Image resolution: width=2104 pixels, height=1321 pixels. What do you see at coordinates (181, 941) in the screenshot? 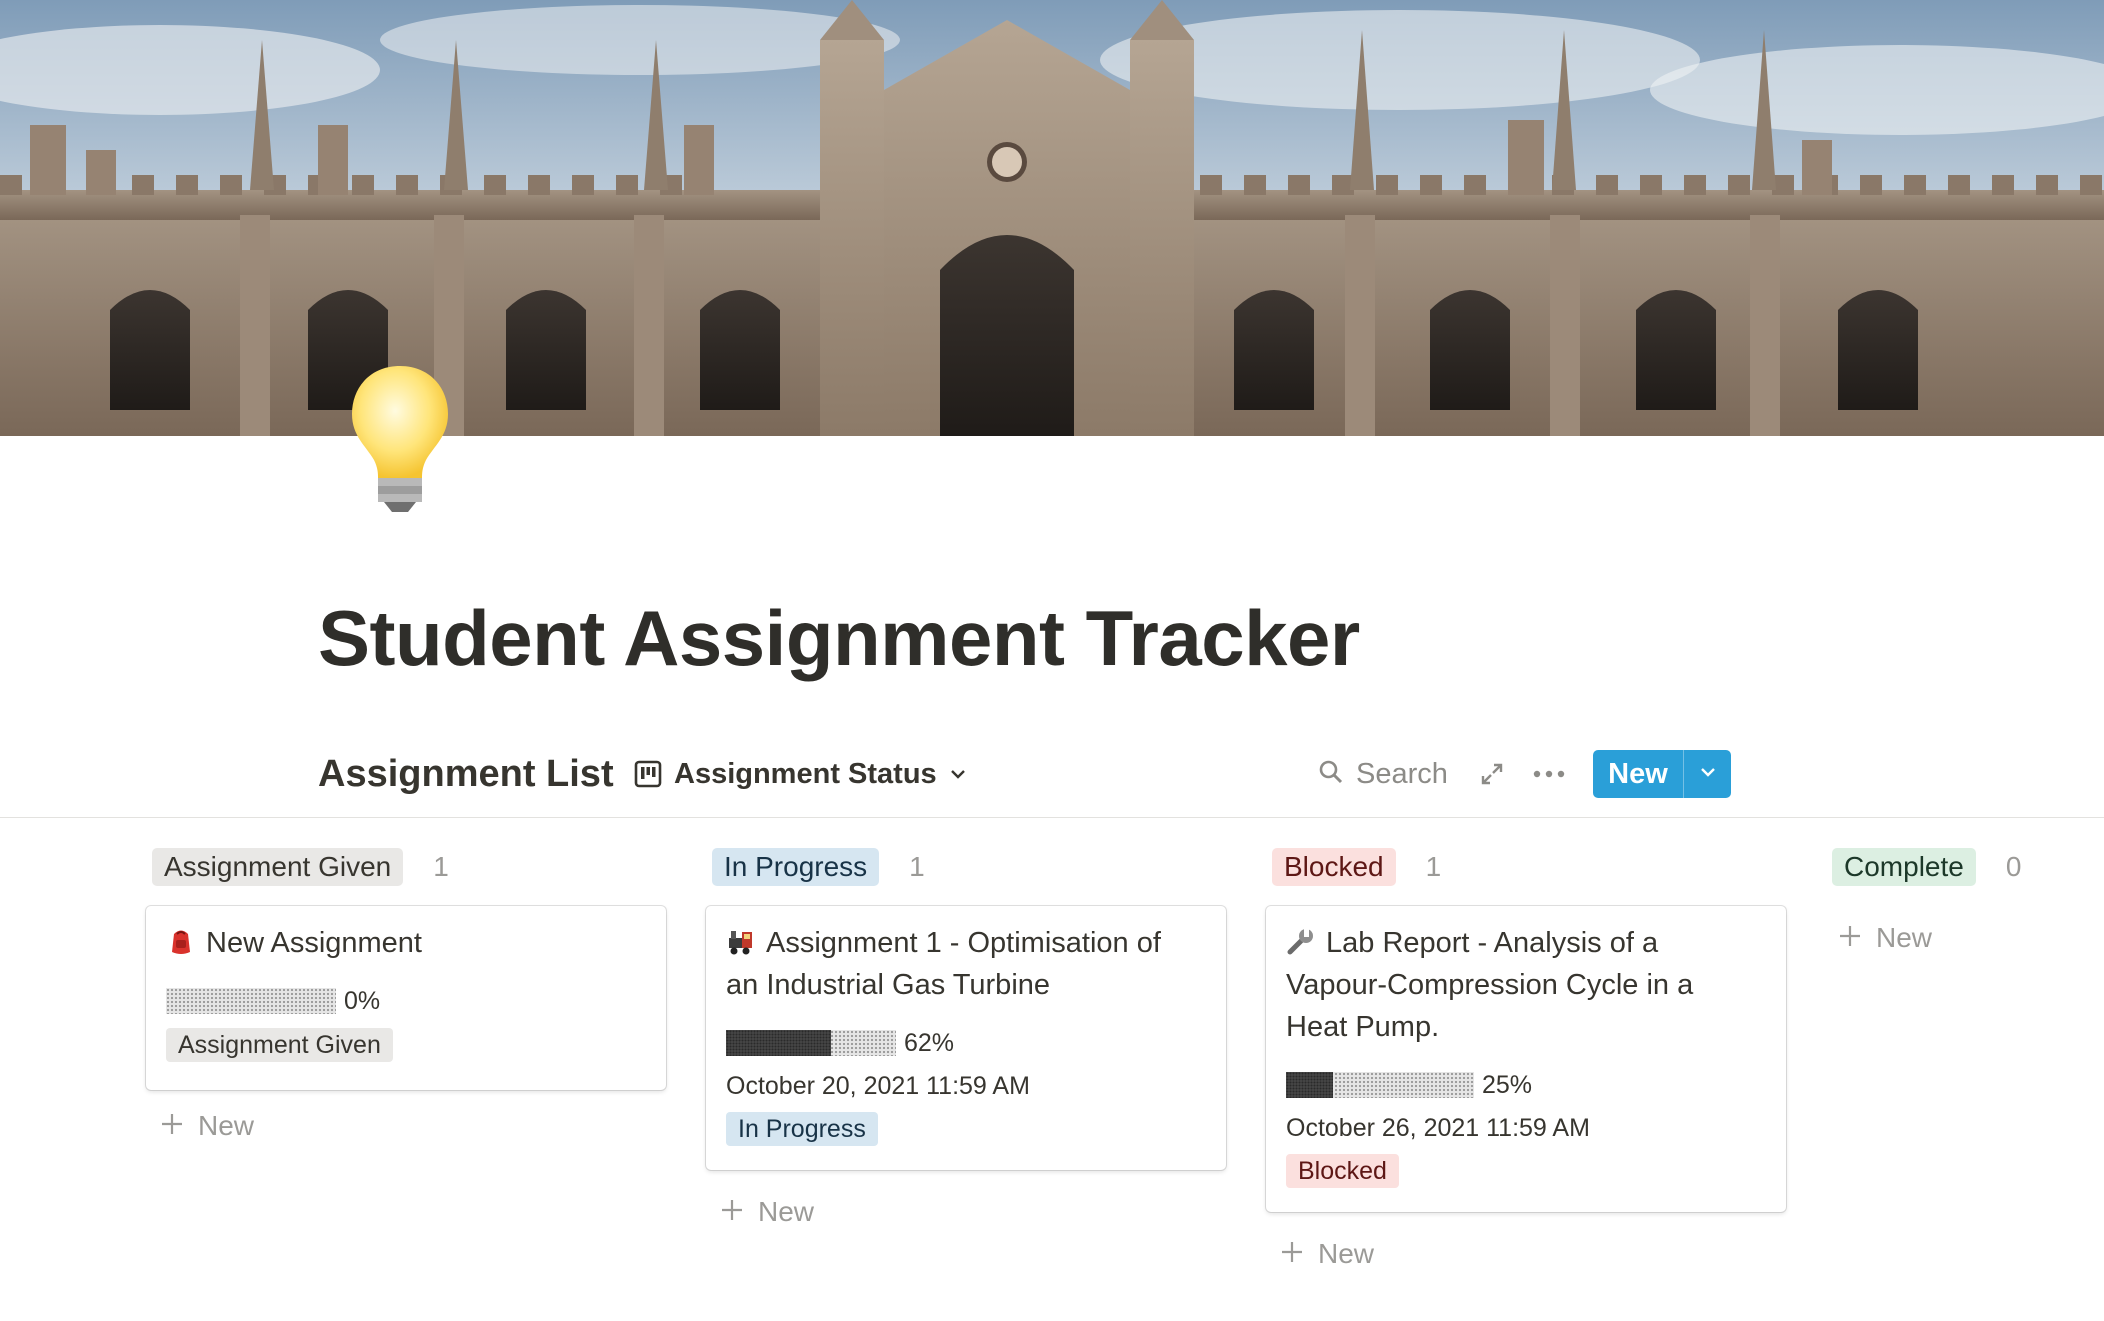
I see `backpack-icon` at bounding box center [181, 941].